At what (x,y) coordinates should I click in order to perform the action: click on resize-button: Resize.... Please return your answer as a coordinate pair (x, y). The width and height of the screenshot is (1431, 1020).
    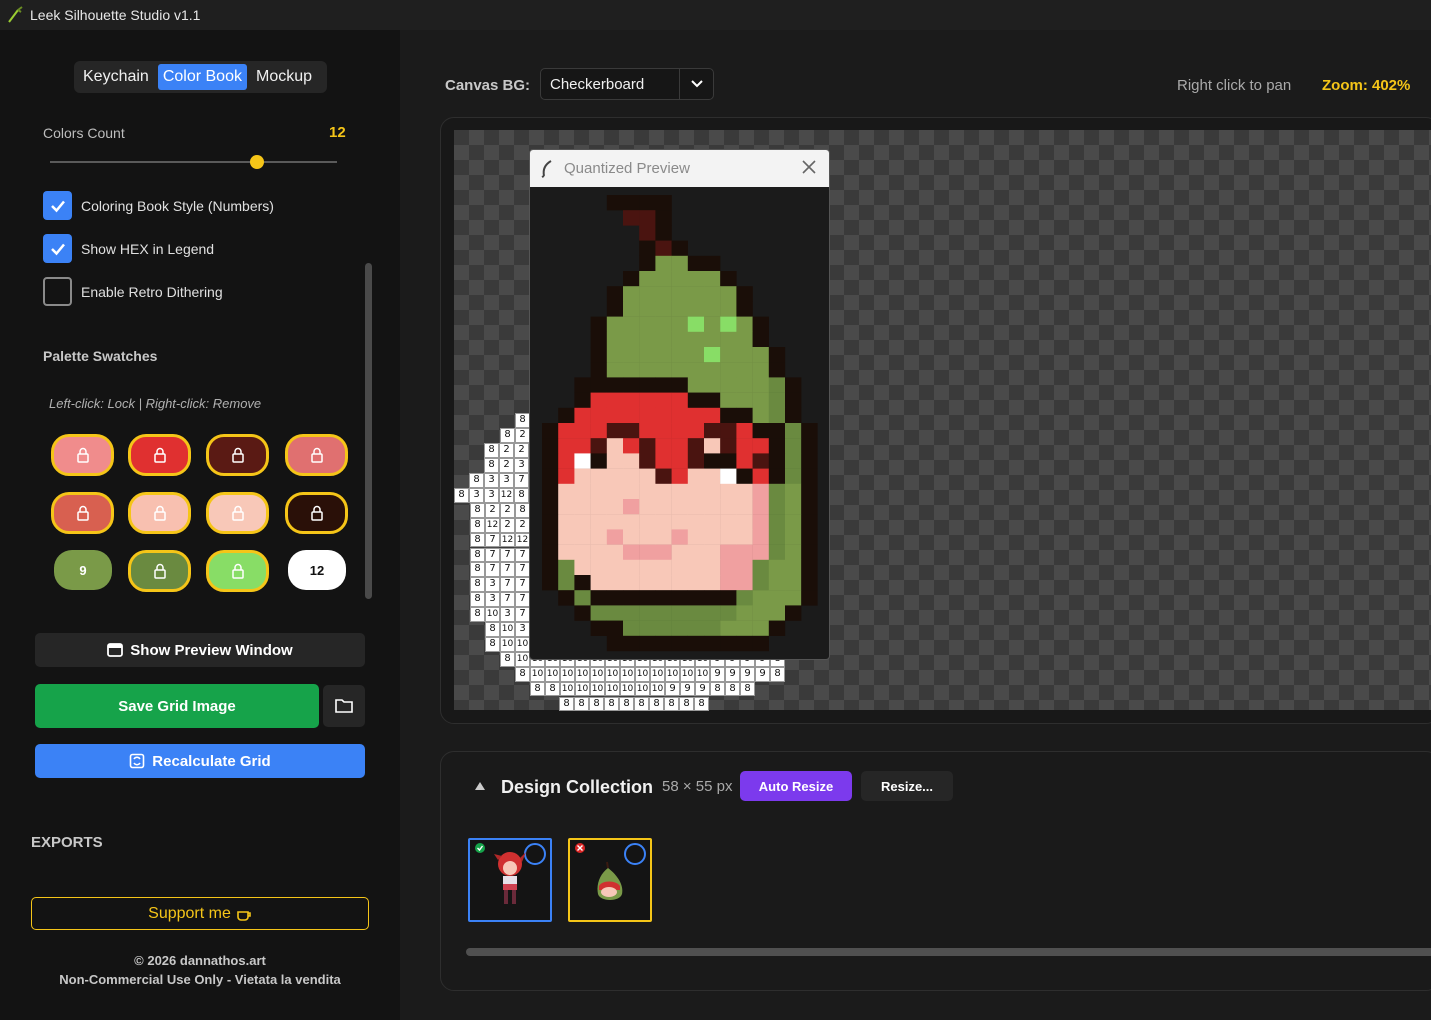
    Looking at the image, I should click on (907, 786).